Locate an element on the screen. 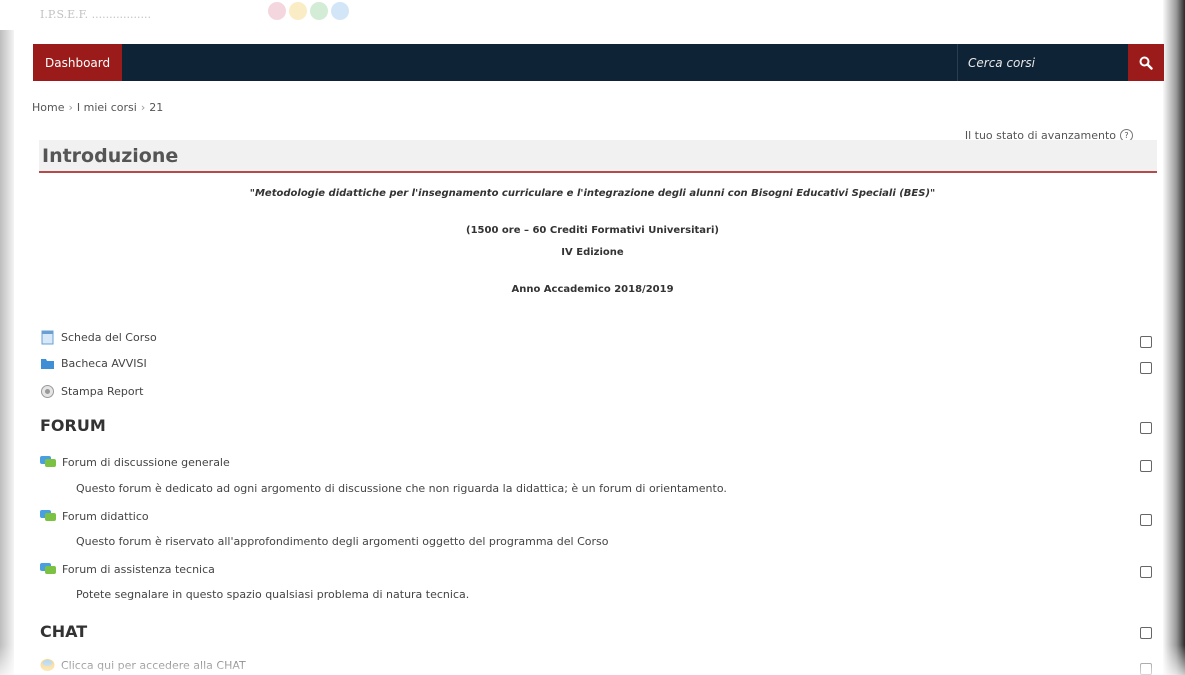  activity-label: Bacheca AVVISI is located at coordinates (104, 363).